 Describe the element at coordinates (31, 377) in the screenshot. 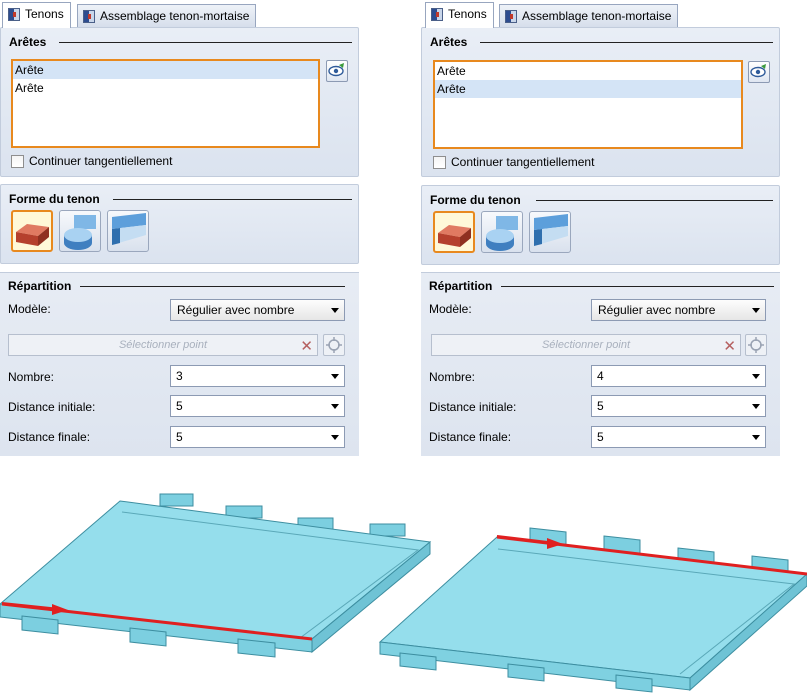

I see `count-label: Nombre:` at that location.